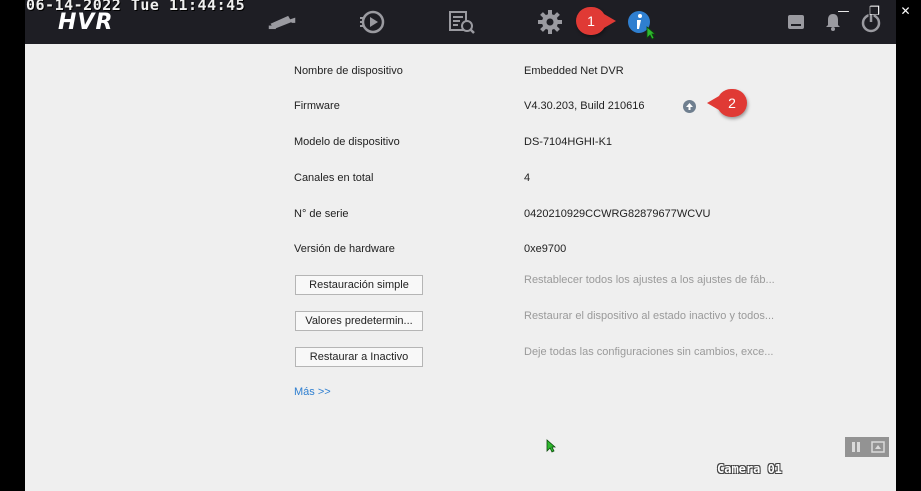 This screenshot has width=921, height=491. What do you see at coordinates (347, 142) in the screenshot?
I see `model-label: Modelo de dispositivo` at bounding box center [347, 142].